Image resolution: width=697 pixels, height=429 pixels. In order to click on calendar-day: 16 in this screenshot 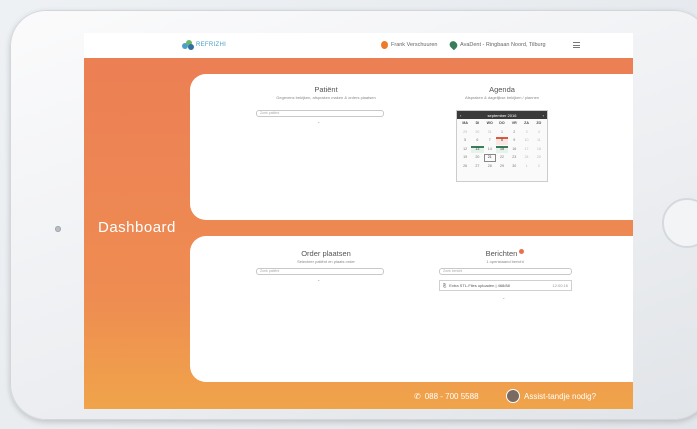, I will do `click(514, 150)`.